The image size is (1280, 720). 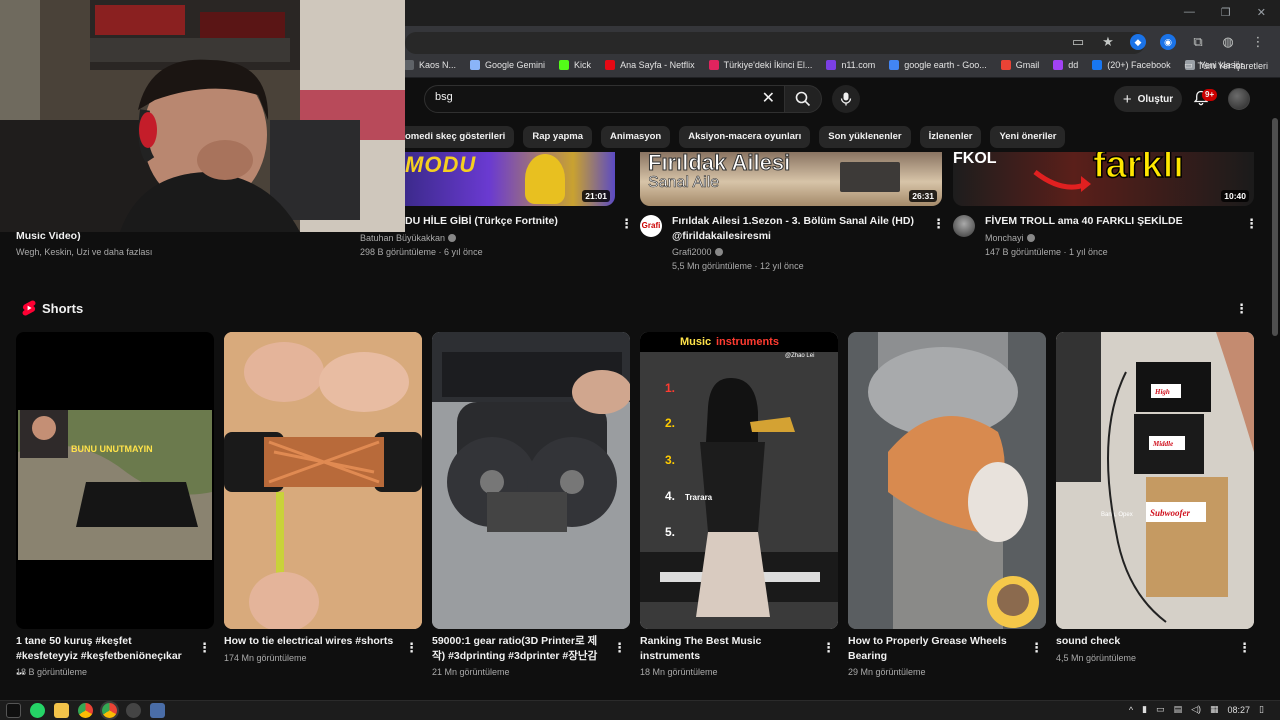 What do you see at coordinates (1239, 710) in the screenshot?
I see `clock: 08:27` at bounding box center [1239, 710].